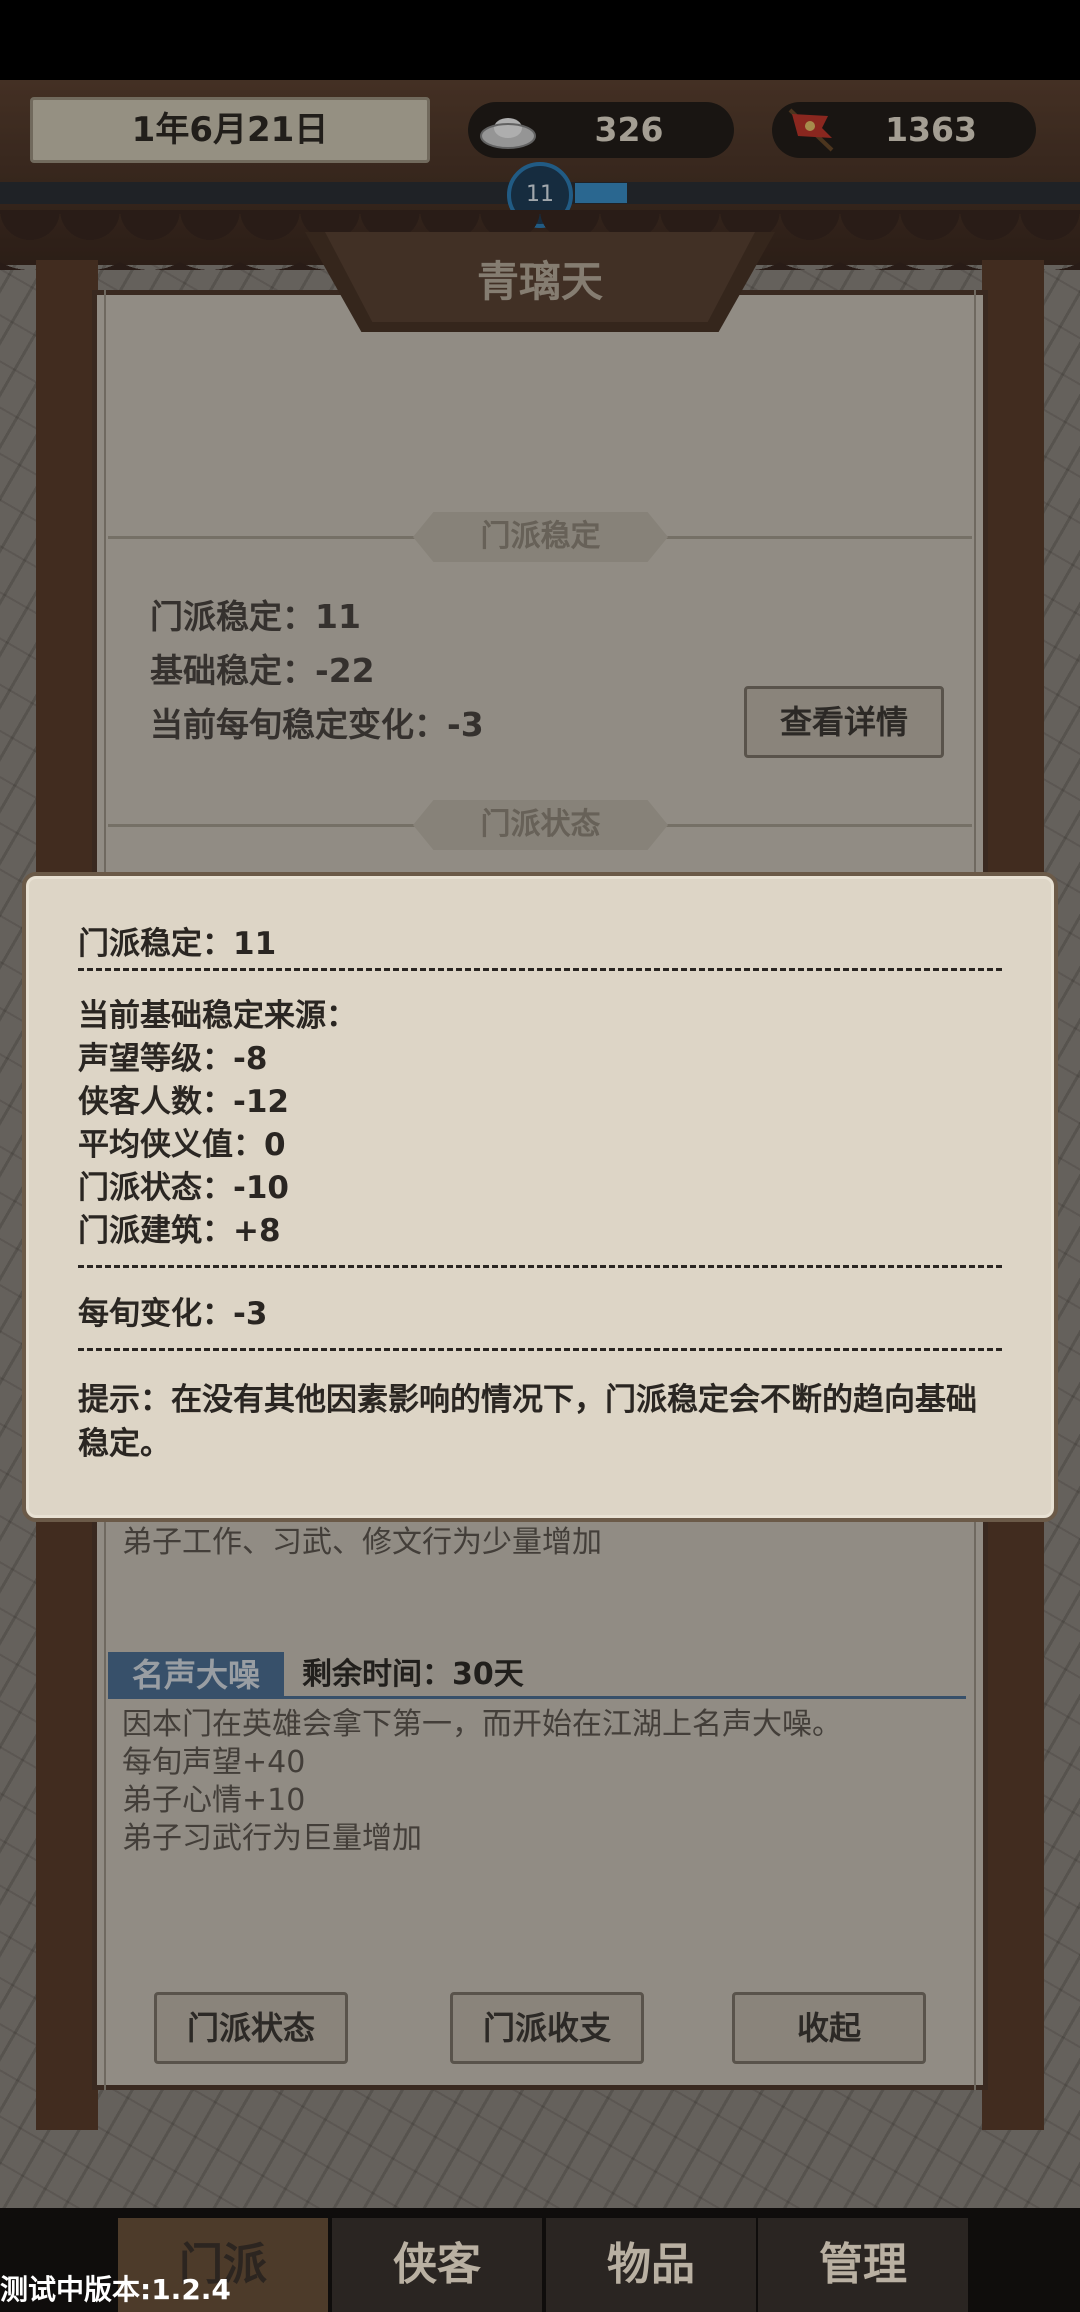  Describe the element at coordinates (863, 2265) in the screenshot. I see `tab-manage: 管理` at that location.